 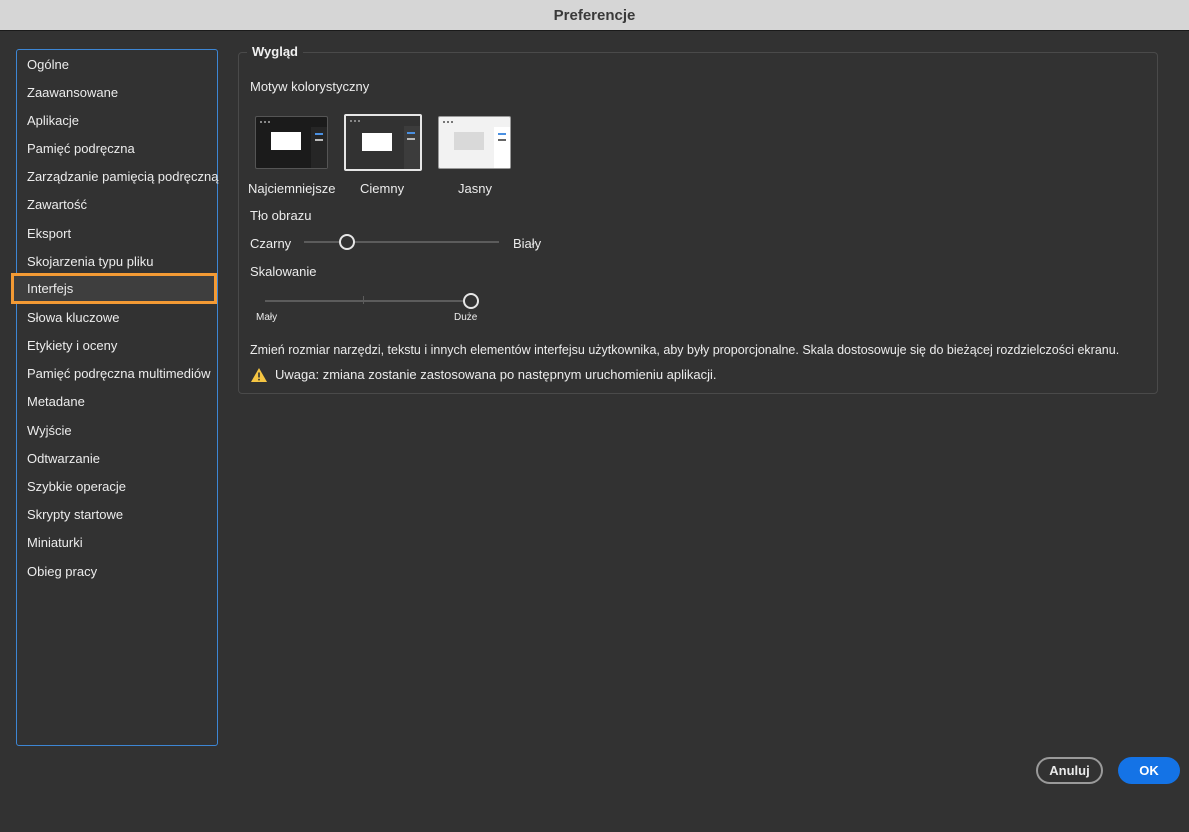 What do you see at coordinates (466, 317) in the screenshot?
I see `scaling-max-label: Duże` at bounding box center [466, 317].